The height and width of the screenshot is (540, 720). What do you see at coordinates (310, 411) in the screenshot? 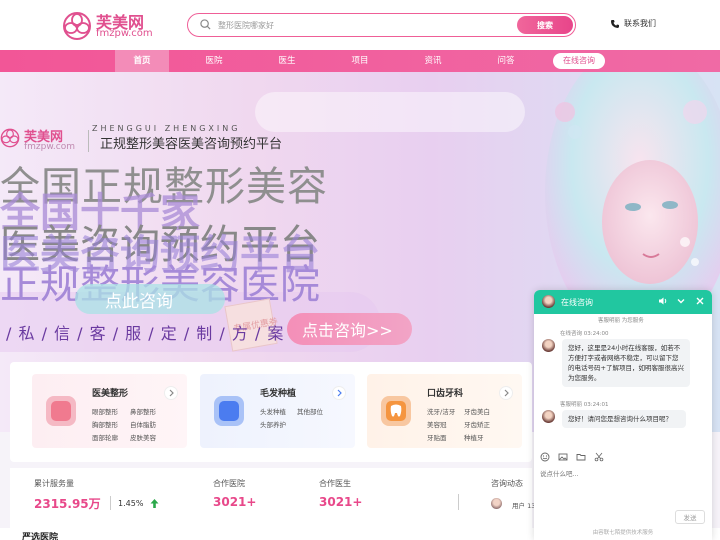
I see `category-sub-item: 其他部位` at bounding box center [310, 411].